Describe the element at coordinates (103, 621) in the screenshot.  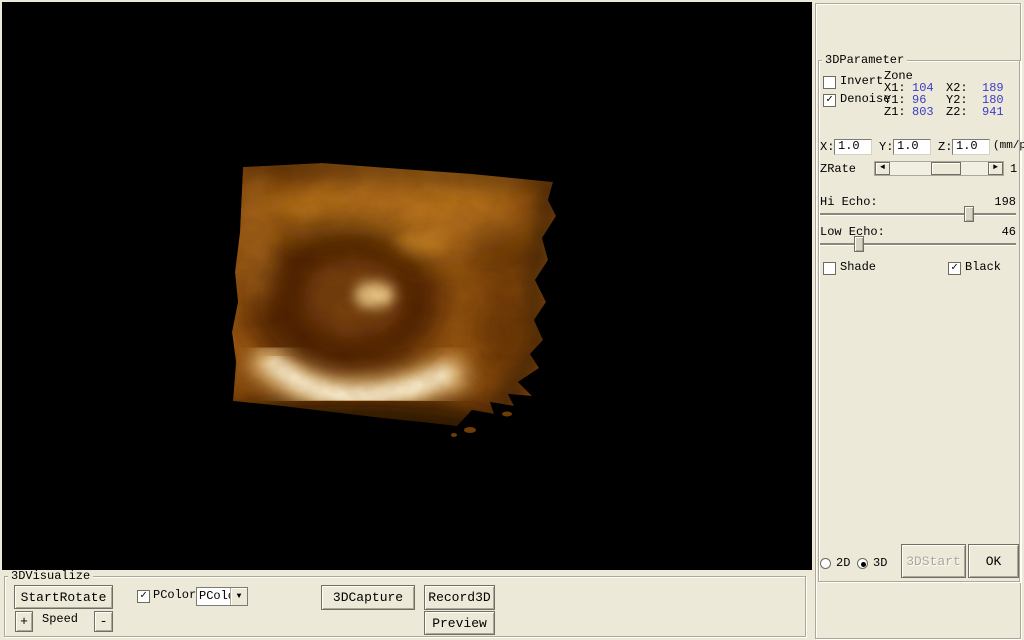
I see `speed-minus-button: -` at that location.